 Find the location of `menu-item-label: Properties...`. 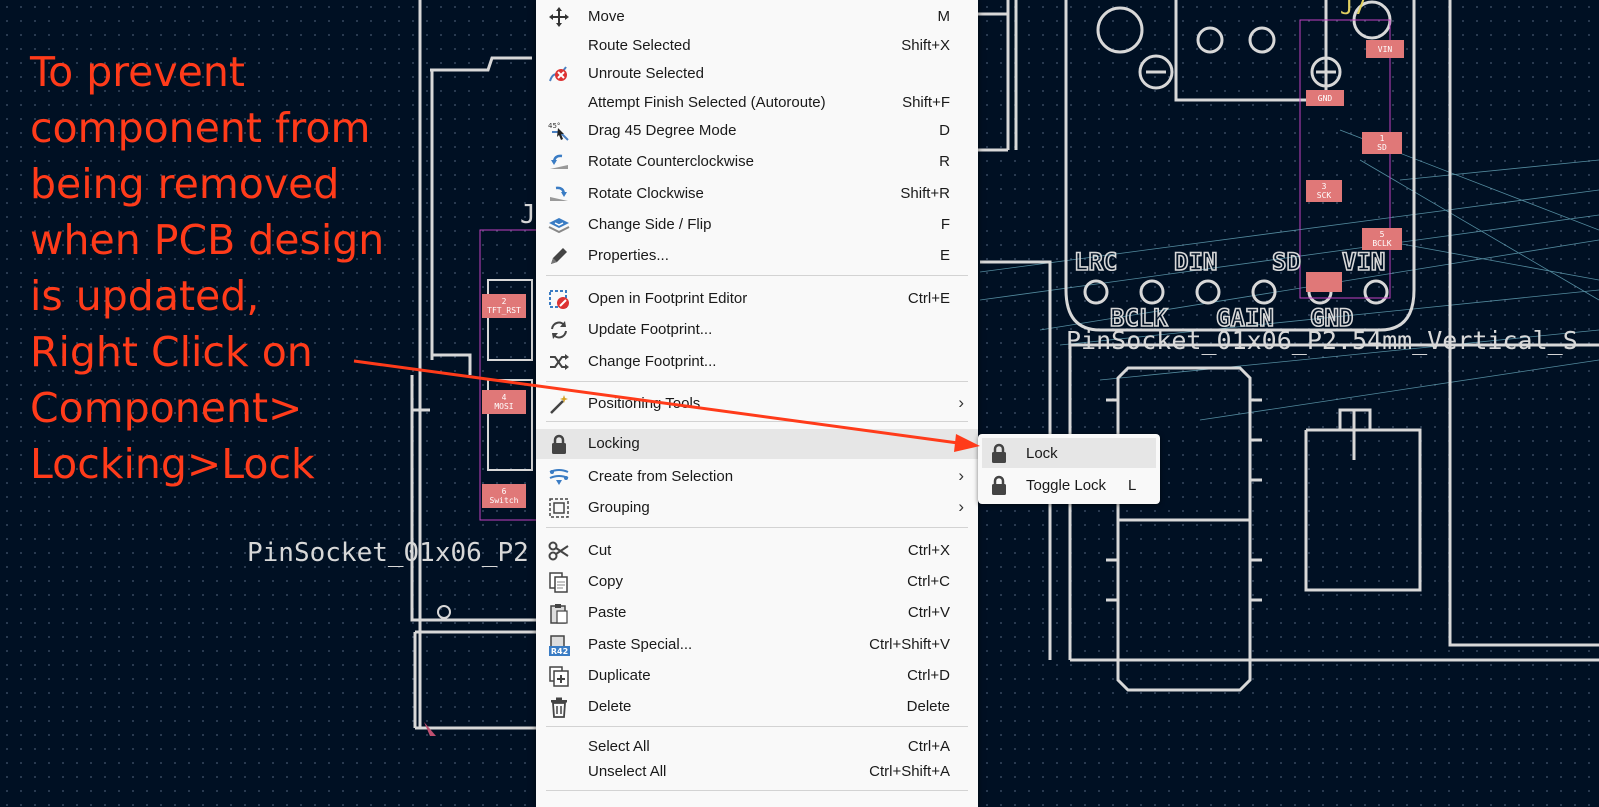

menu-item-label: Properties... is located at coordinates (628, 255).